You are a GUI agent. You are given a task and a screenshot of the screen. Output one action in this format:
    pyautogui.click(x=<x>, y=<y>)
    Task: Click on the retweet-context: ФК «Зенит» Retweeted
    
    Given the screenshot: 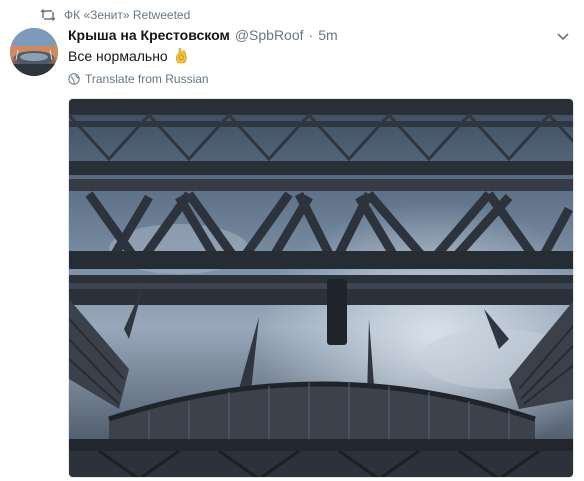 What is the action you would take?
    pyautogui.click(x=115, y=15)
    